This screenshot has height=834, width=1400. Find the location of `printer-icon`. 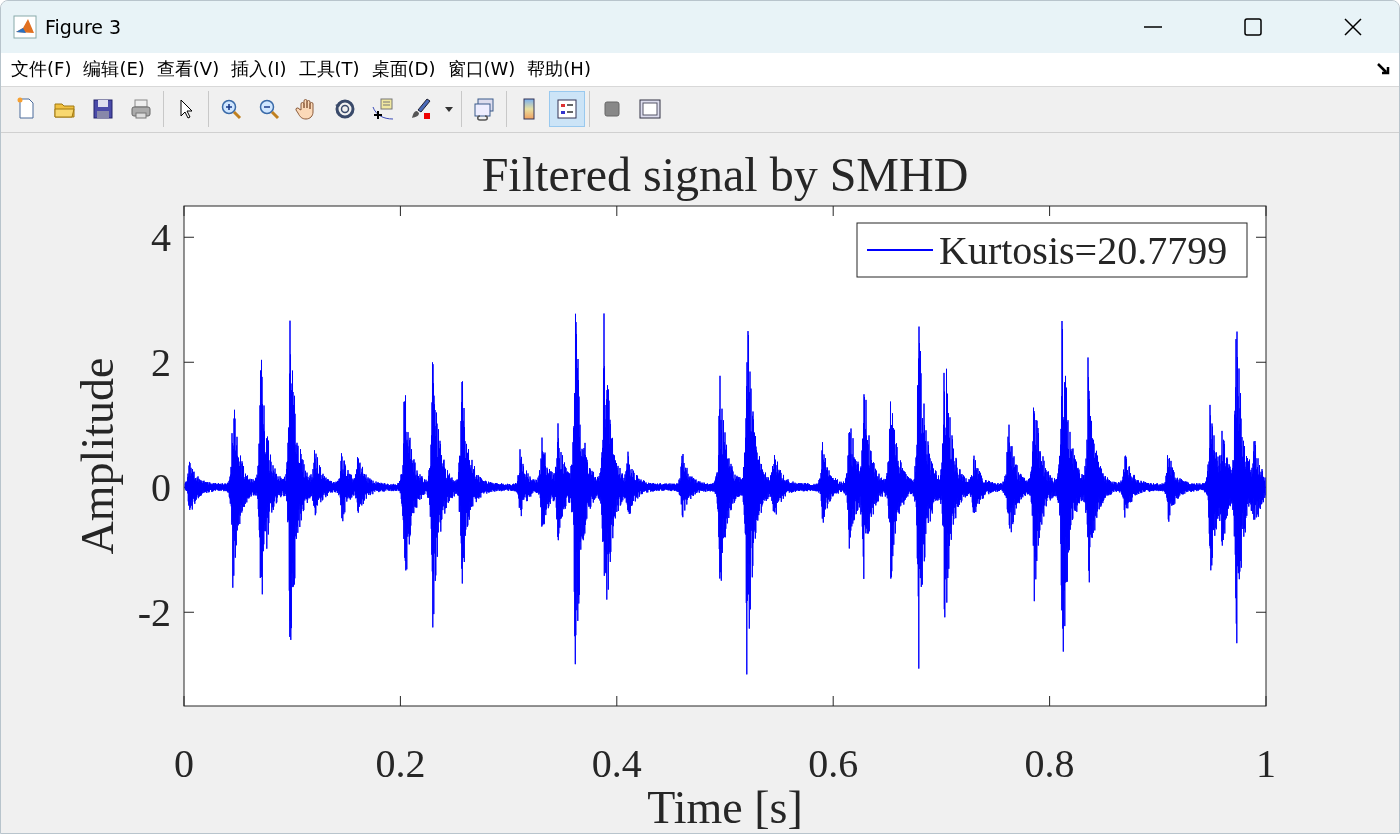

printer-icon is located at coordinates (141, 109).